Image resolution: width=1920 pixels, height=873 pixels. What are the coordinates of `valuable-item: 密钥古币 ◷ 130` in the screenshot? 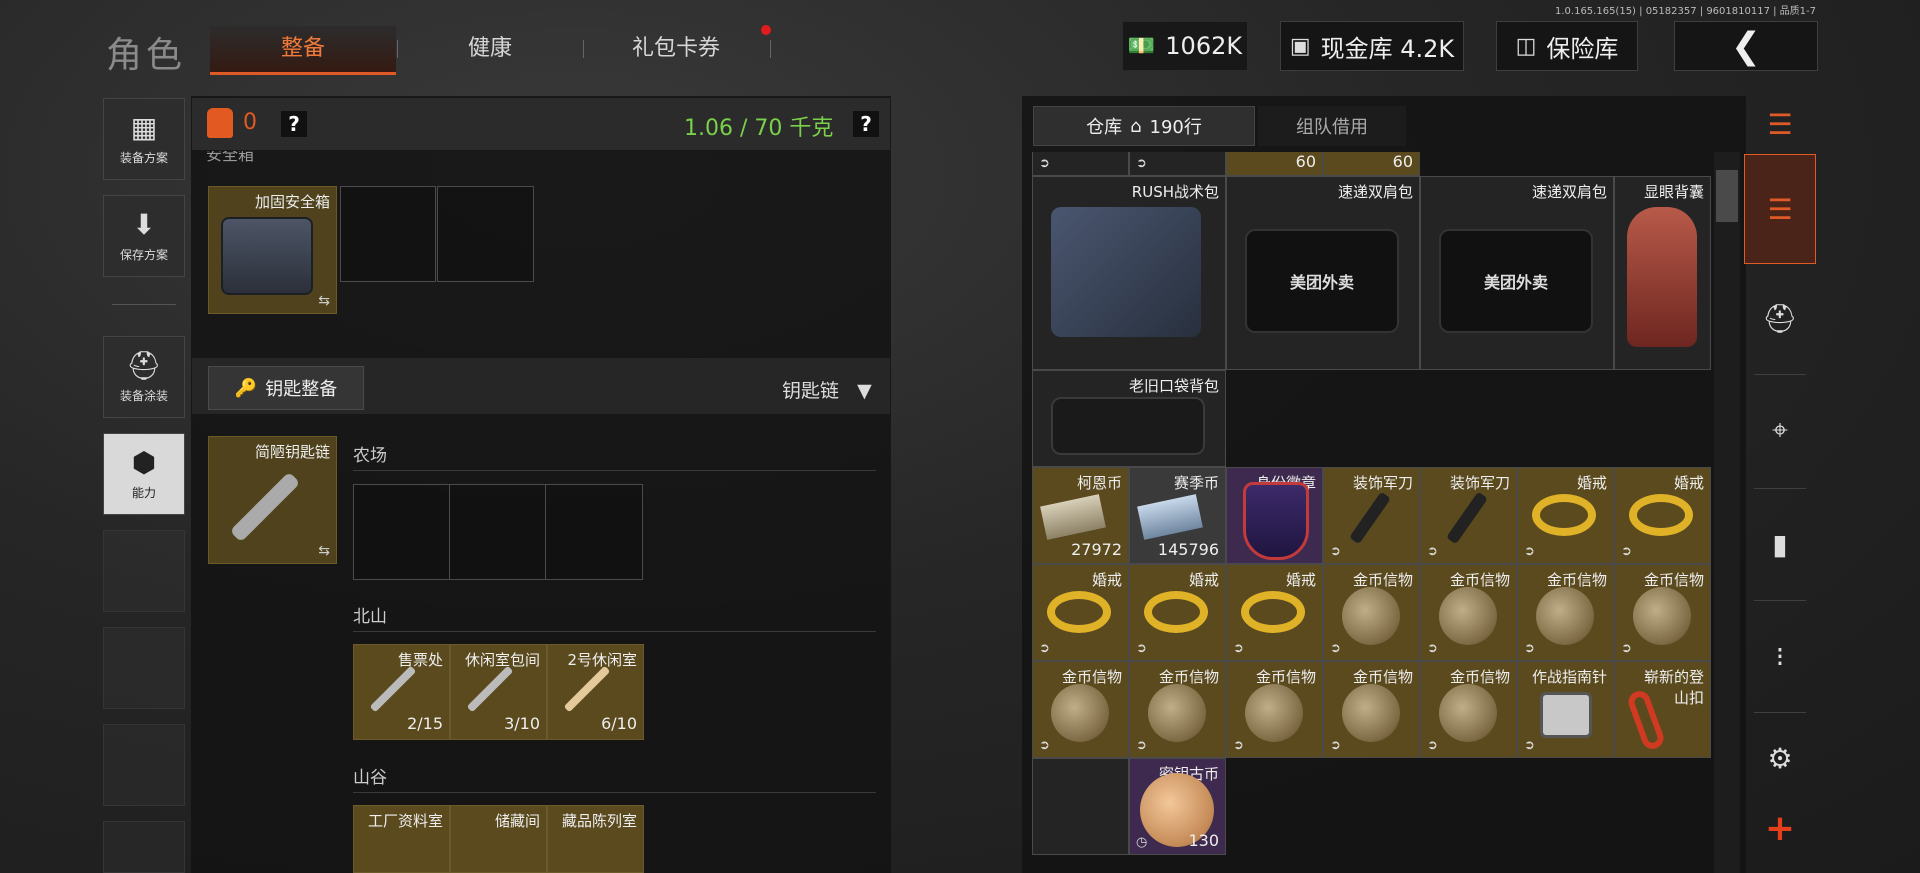 It's located at (1177, 806).